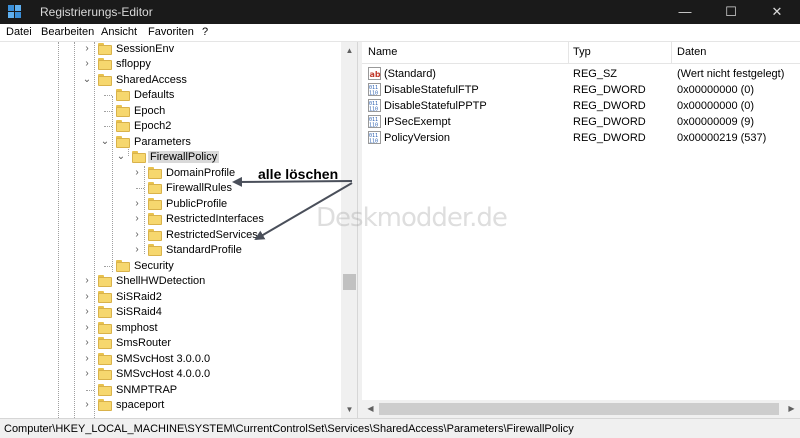 This screenshot has height=438, width=800. What do you see at coordinates (170, 359) in the screenshot?
I see `tree-item-smsvchost-3-0-0-0: › SMSvcHost 3.0.0.0` at bounding box center [170, 359].